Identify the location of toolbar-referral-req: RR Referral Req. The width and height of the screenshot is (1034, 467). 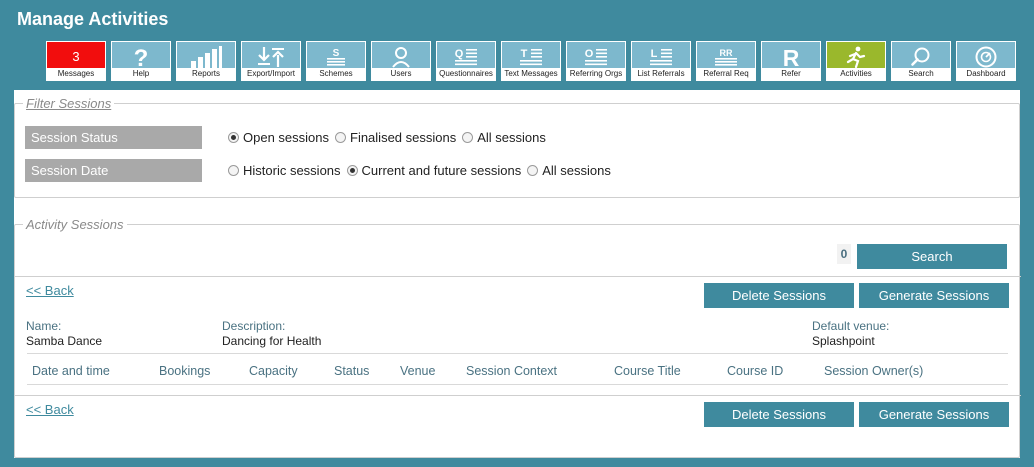
(726, 61).